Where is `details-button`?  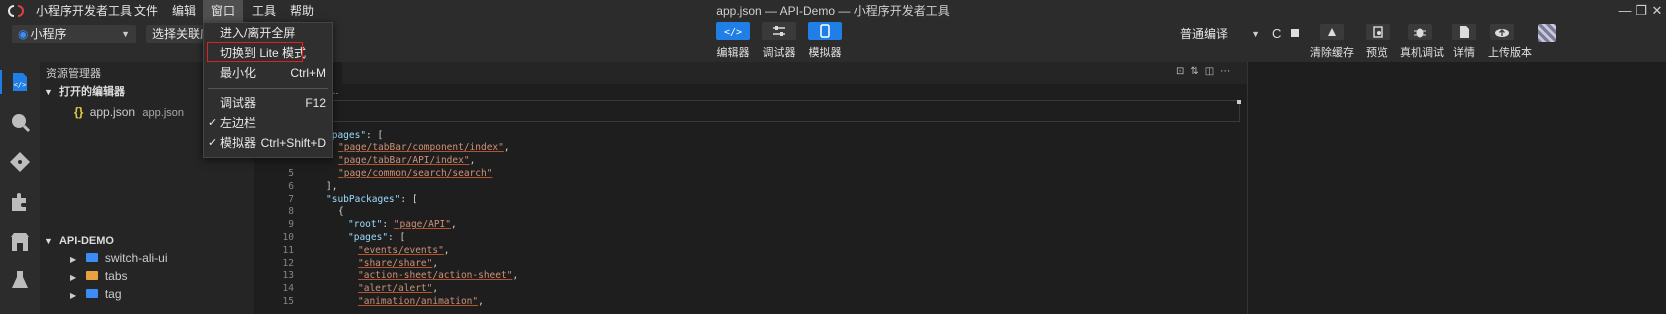
details-button is located at coordinates (1464, 32).